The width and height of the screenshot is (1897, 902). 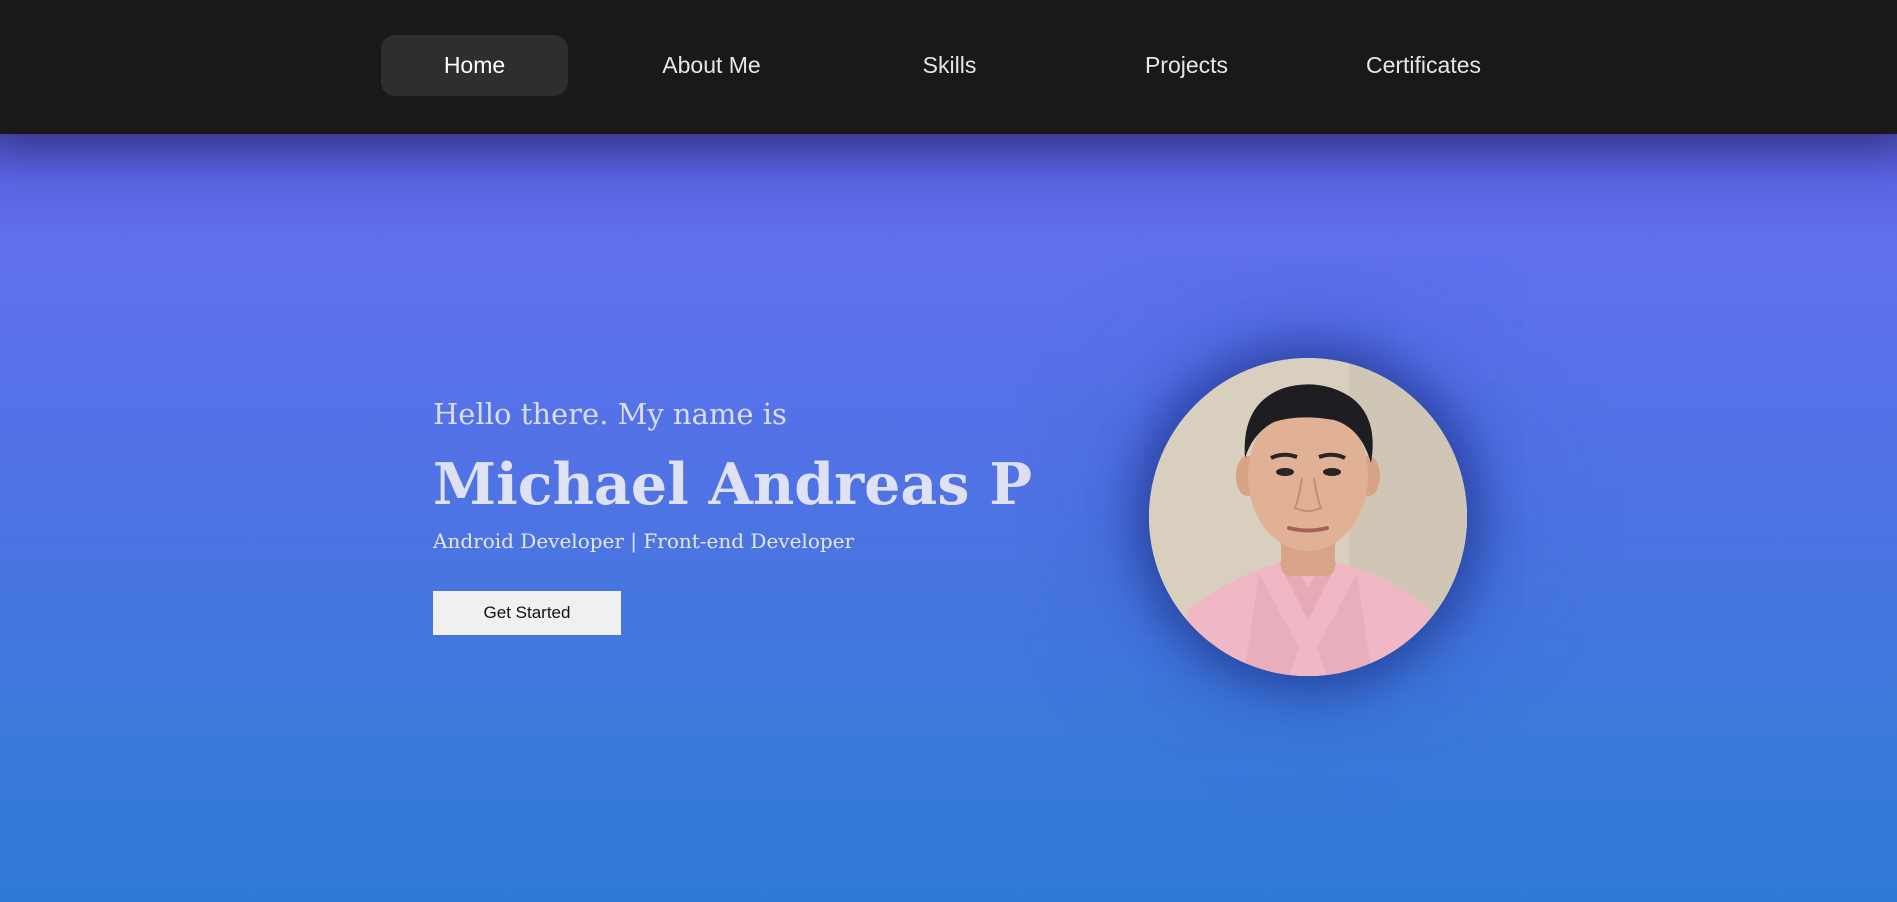 I want to click on navbar-shadow, so click(x=948, y=189).